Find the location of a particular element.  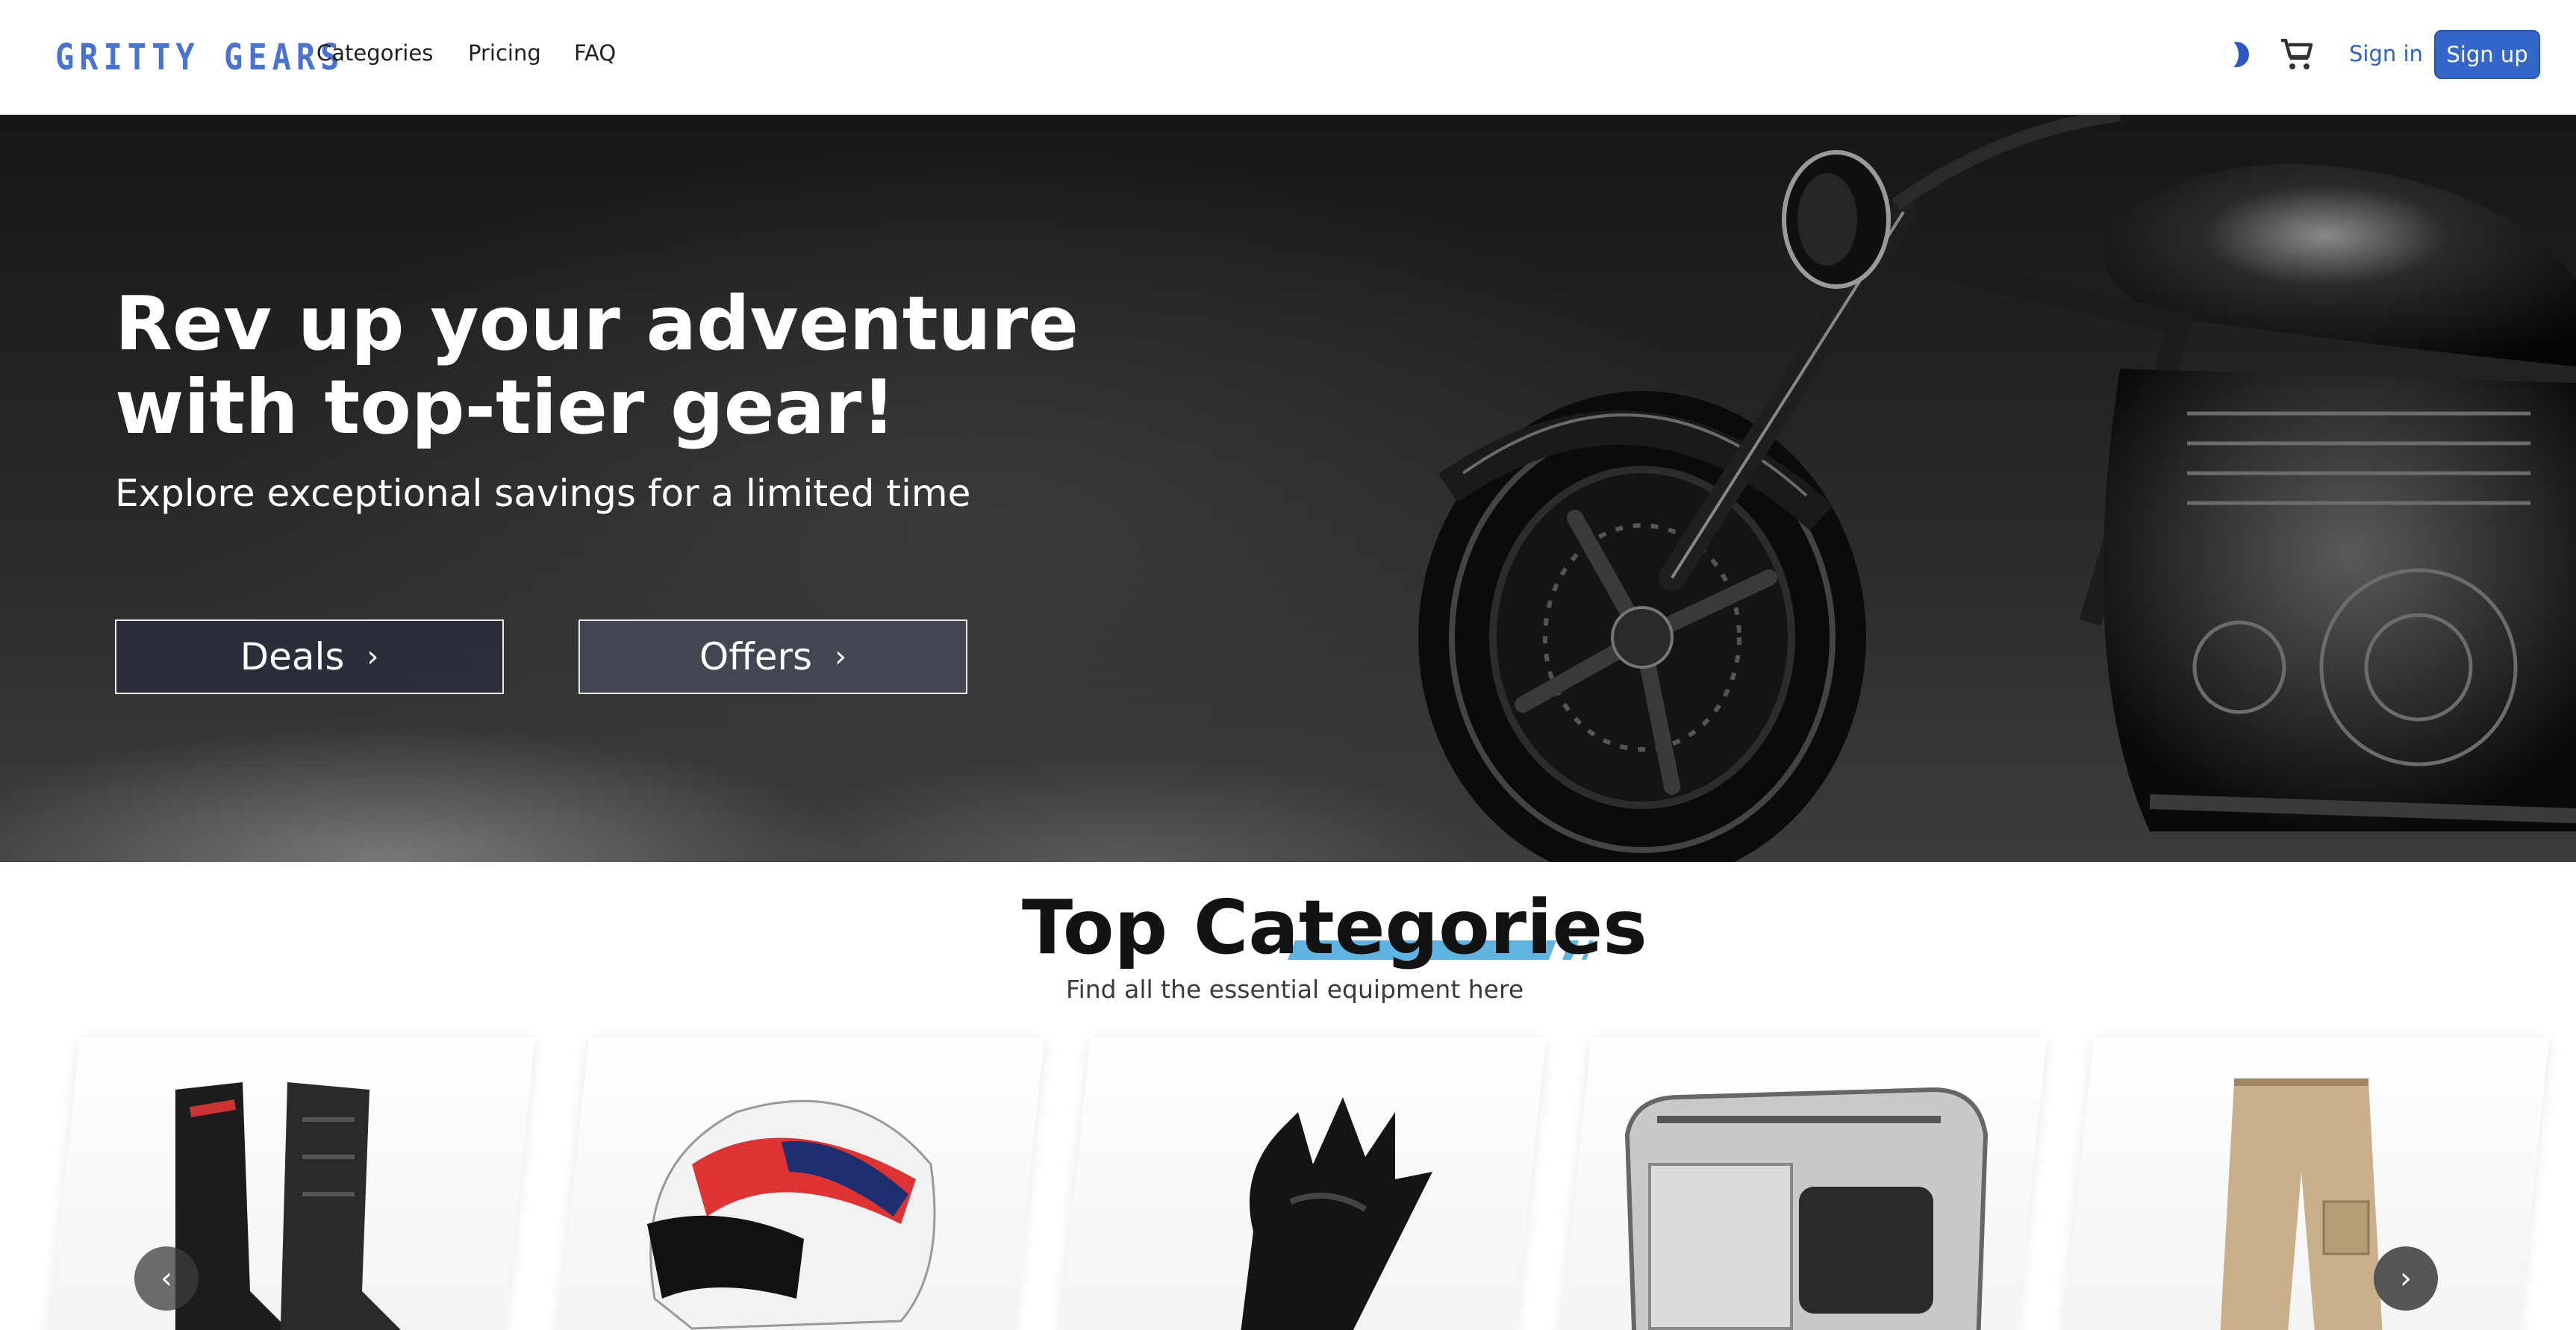

category-card-gloves is located at coordinates (1302, 1183).